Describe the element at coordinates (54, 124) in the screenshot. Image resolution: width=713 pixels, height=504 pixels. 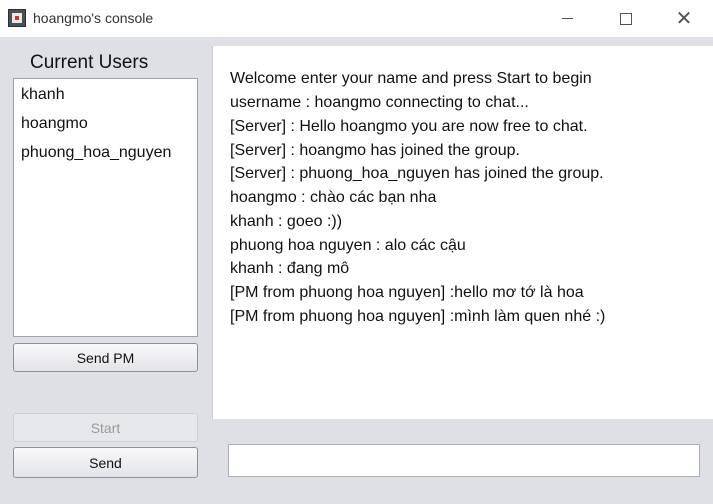
I see `user-item: hoangmo` at that location.